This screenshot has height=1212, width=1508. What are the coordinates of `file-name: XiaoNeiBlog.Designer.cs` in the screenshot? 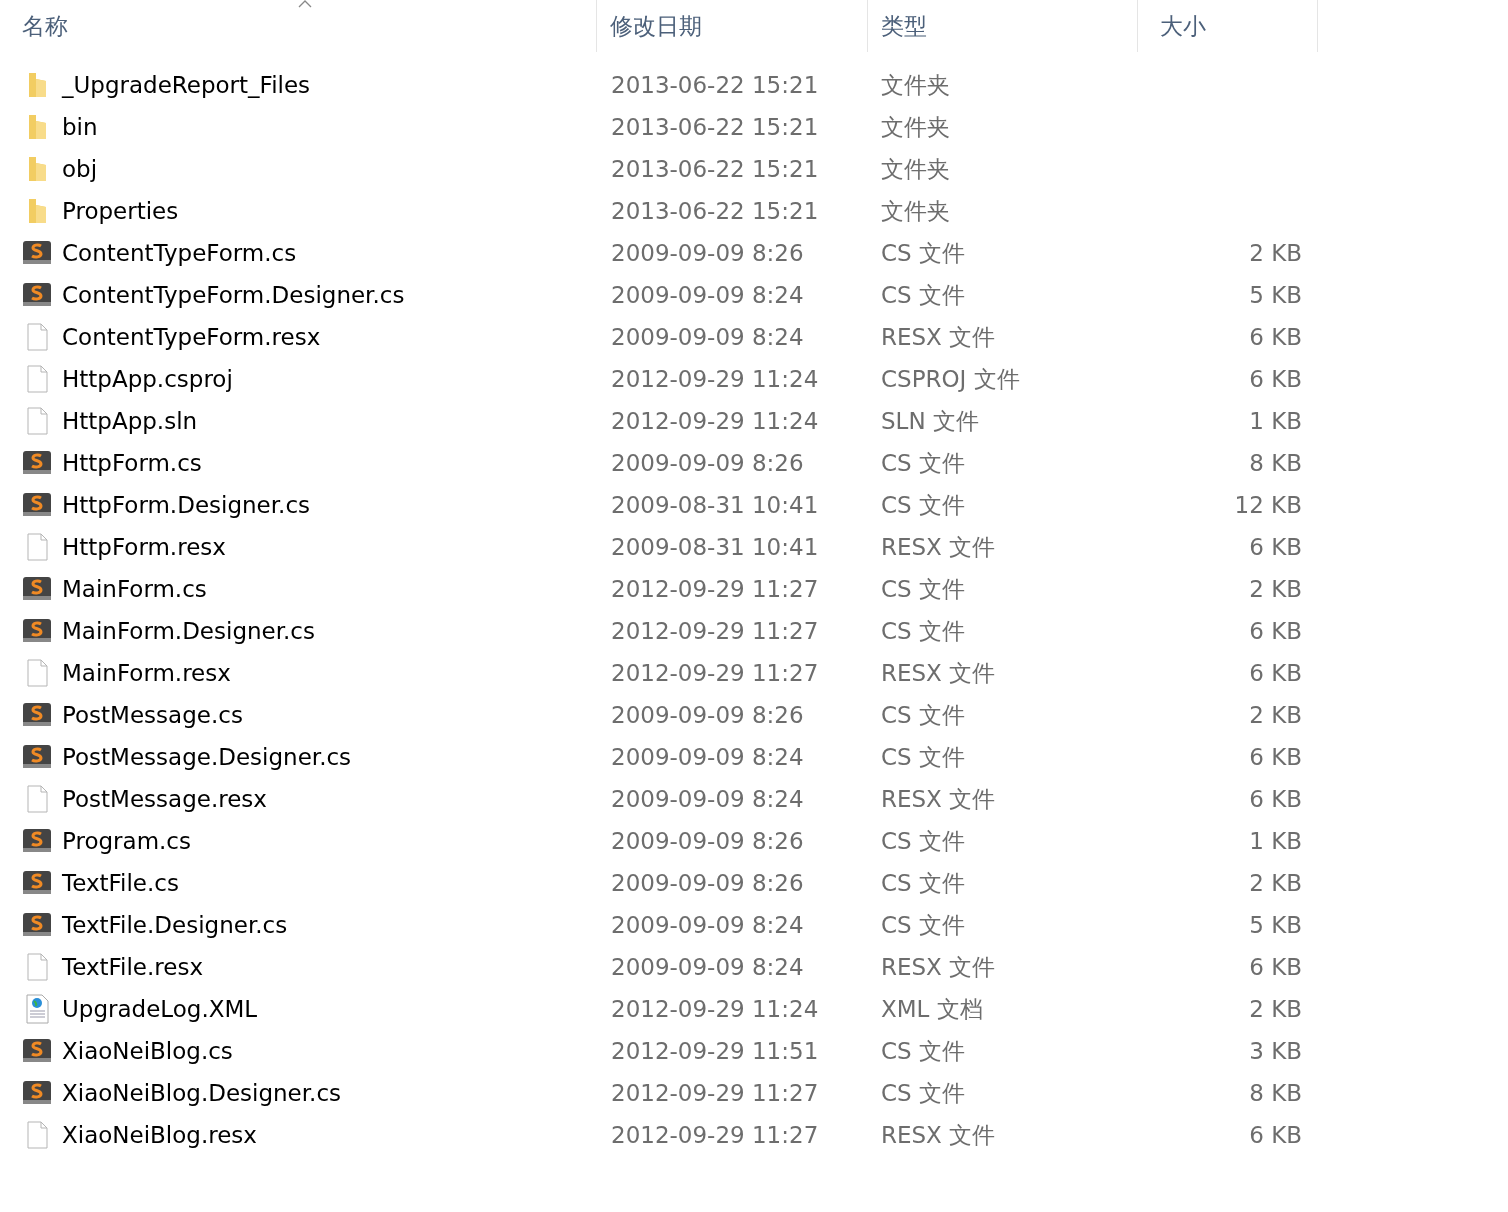 It's located at (202, 1093).